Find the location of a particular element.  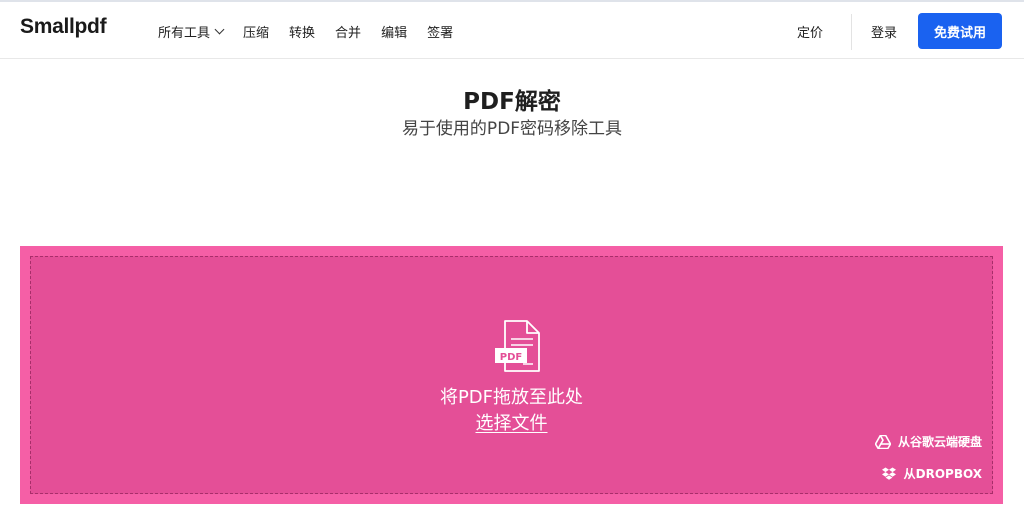

top-nav-bar: Smallpdf 所有工具 压缩 转换 合并 编辑 签署 定价 登录 免费试用 is located at coordinates (512, 30).